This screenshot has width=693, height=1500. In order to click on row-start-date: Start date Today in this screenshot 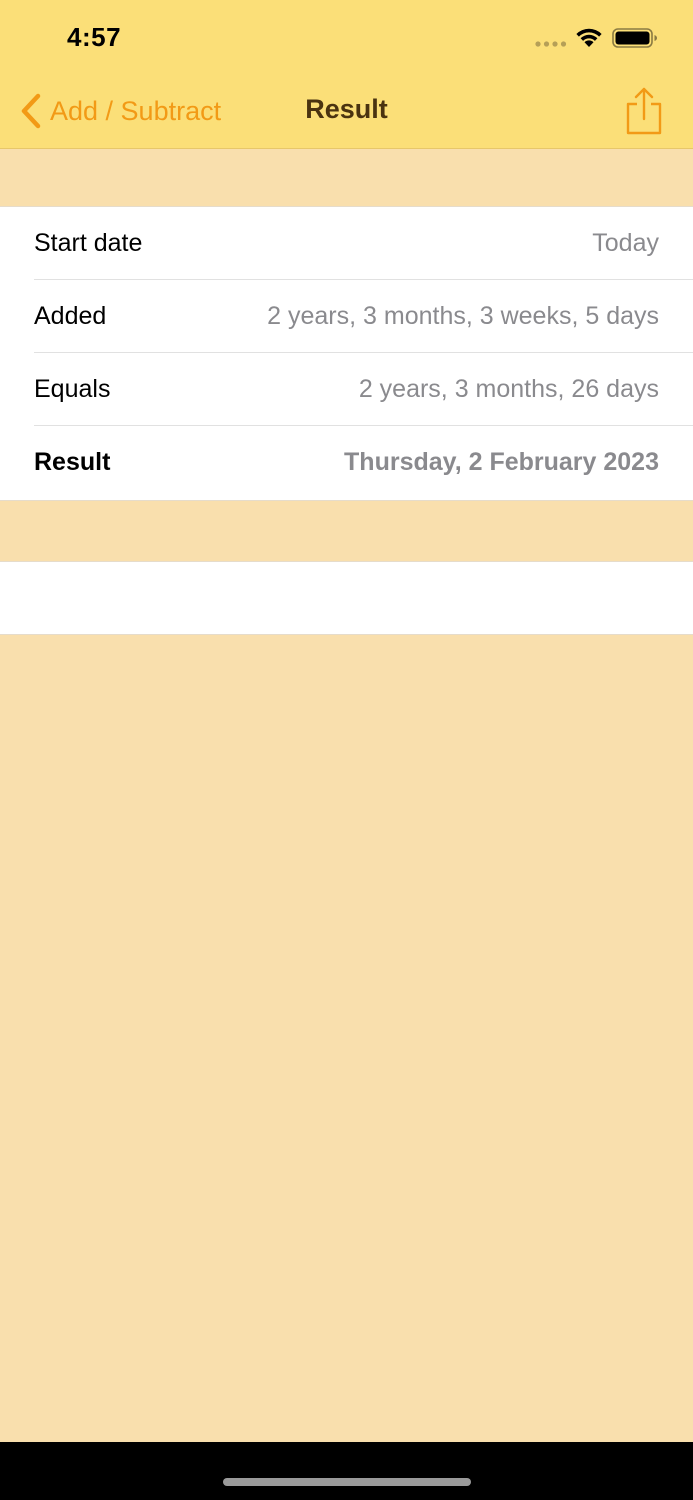, I will do `click(363, 243)`.